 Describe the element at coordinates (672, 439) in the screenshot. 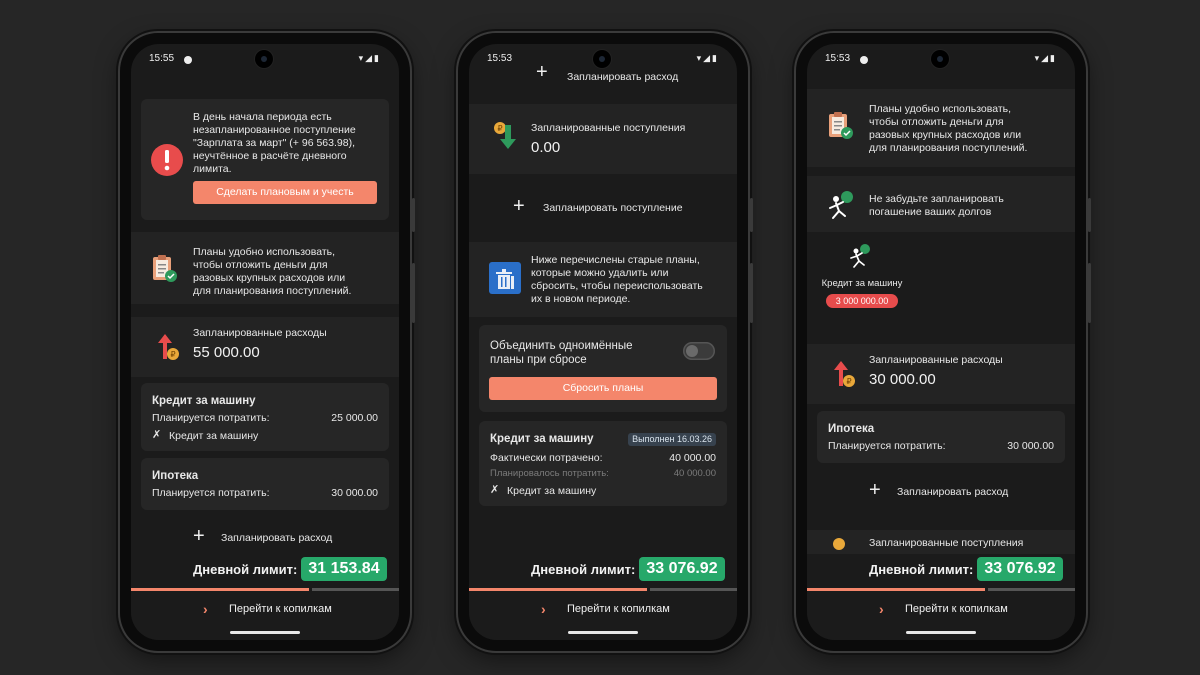

I see `completed-badge: Выполнен 16.03.26` at that location.